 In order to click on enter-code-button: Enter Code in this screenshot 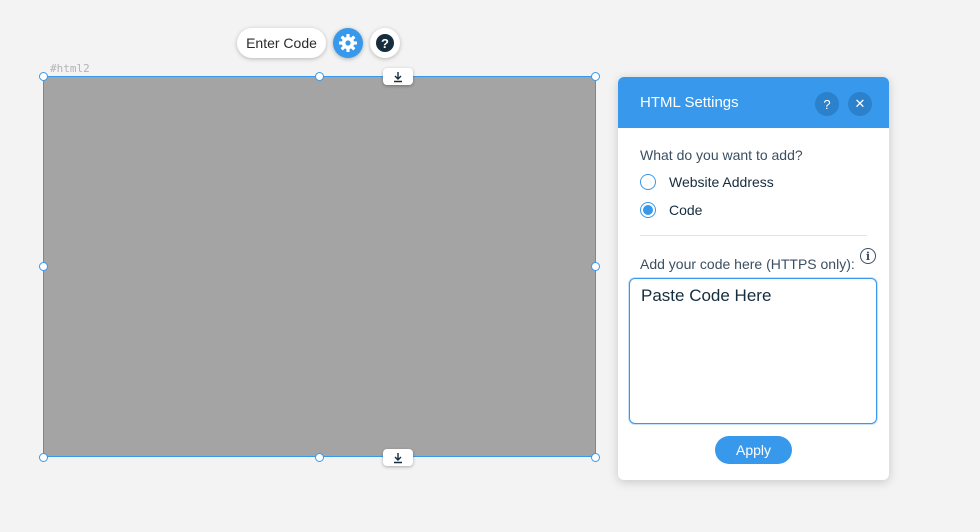, I will do `click(281, 43)`.